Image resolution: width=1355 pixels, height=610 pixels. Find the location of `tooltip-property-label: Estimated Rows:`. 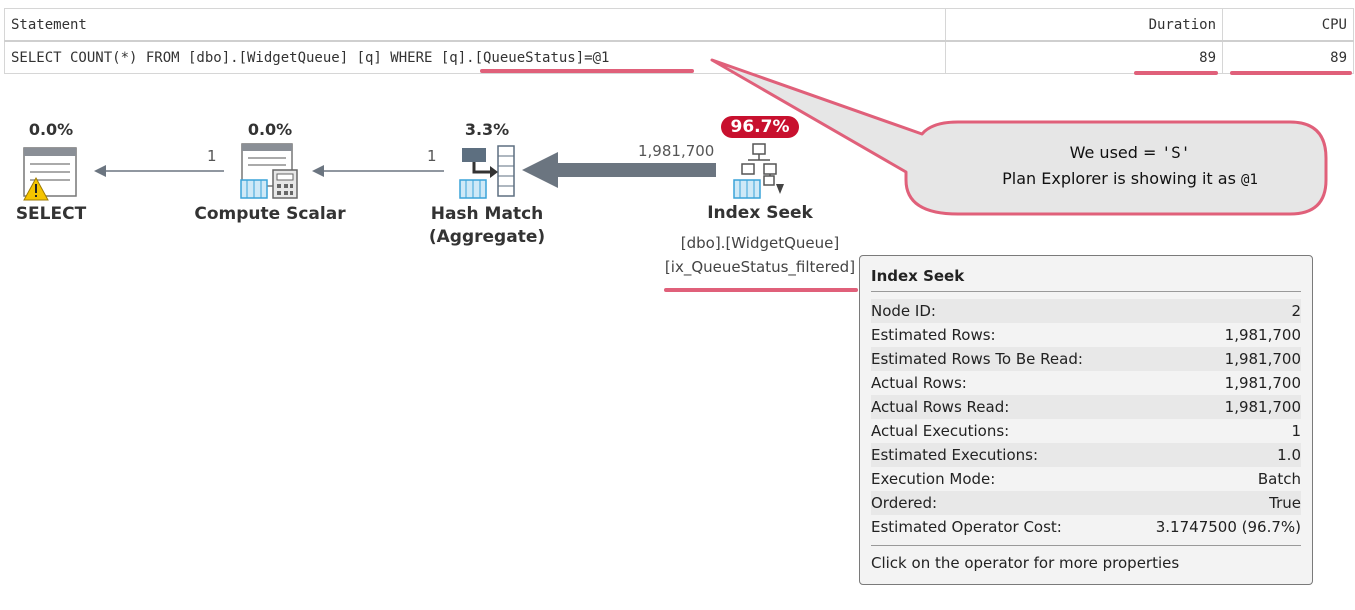

tooltip-property-label: Estimated Rows: is located at coordinates (933, 335).